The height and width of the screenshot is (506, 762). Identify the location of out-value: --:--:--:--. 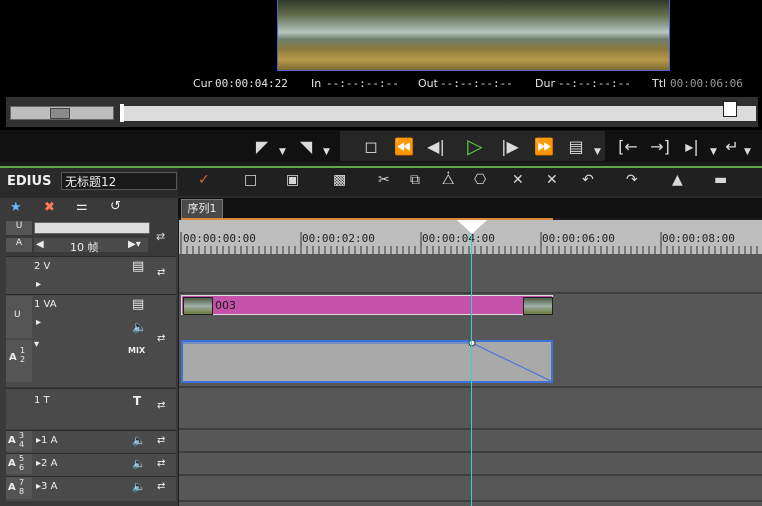
(476, 83).